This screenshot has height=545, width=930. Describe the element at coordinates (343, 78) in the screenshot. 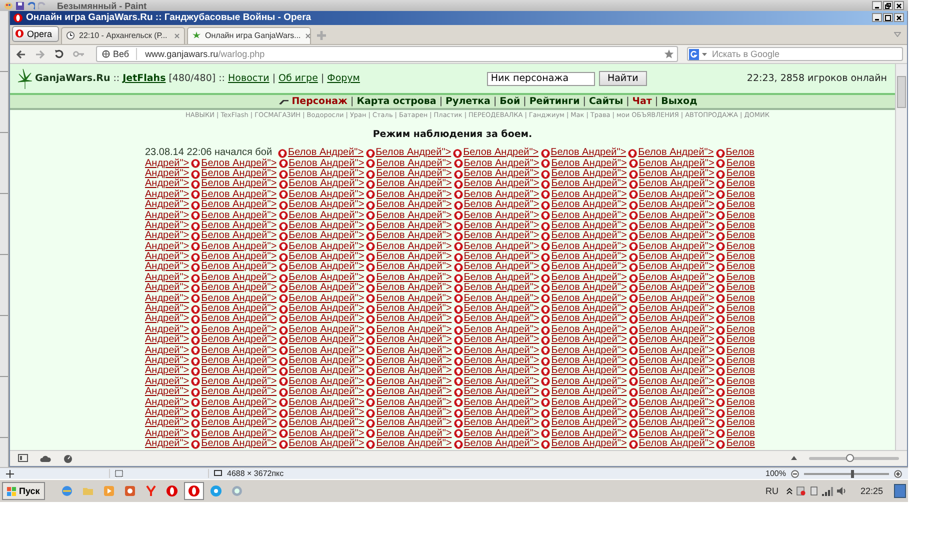

I see `header-link: Форум` at that location.